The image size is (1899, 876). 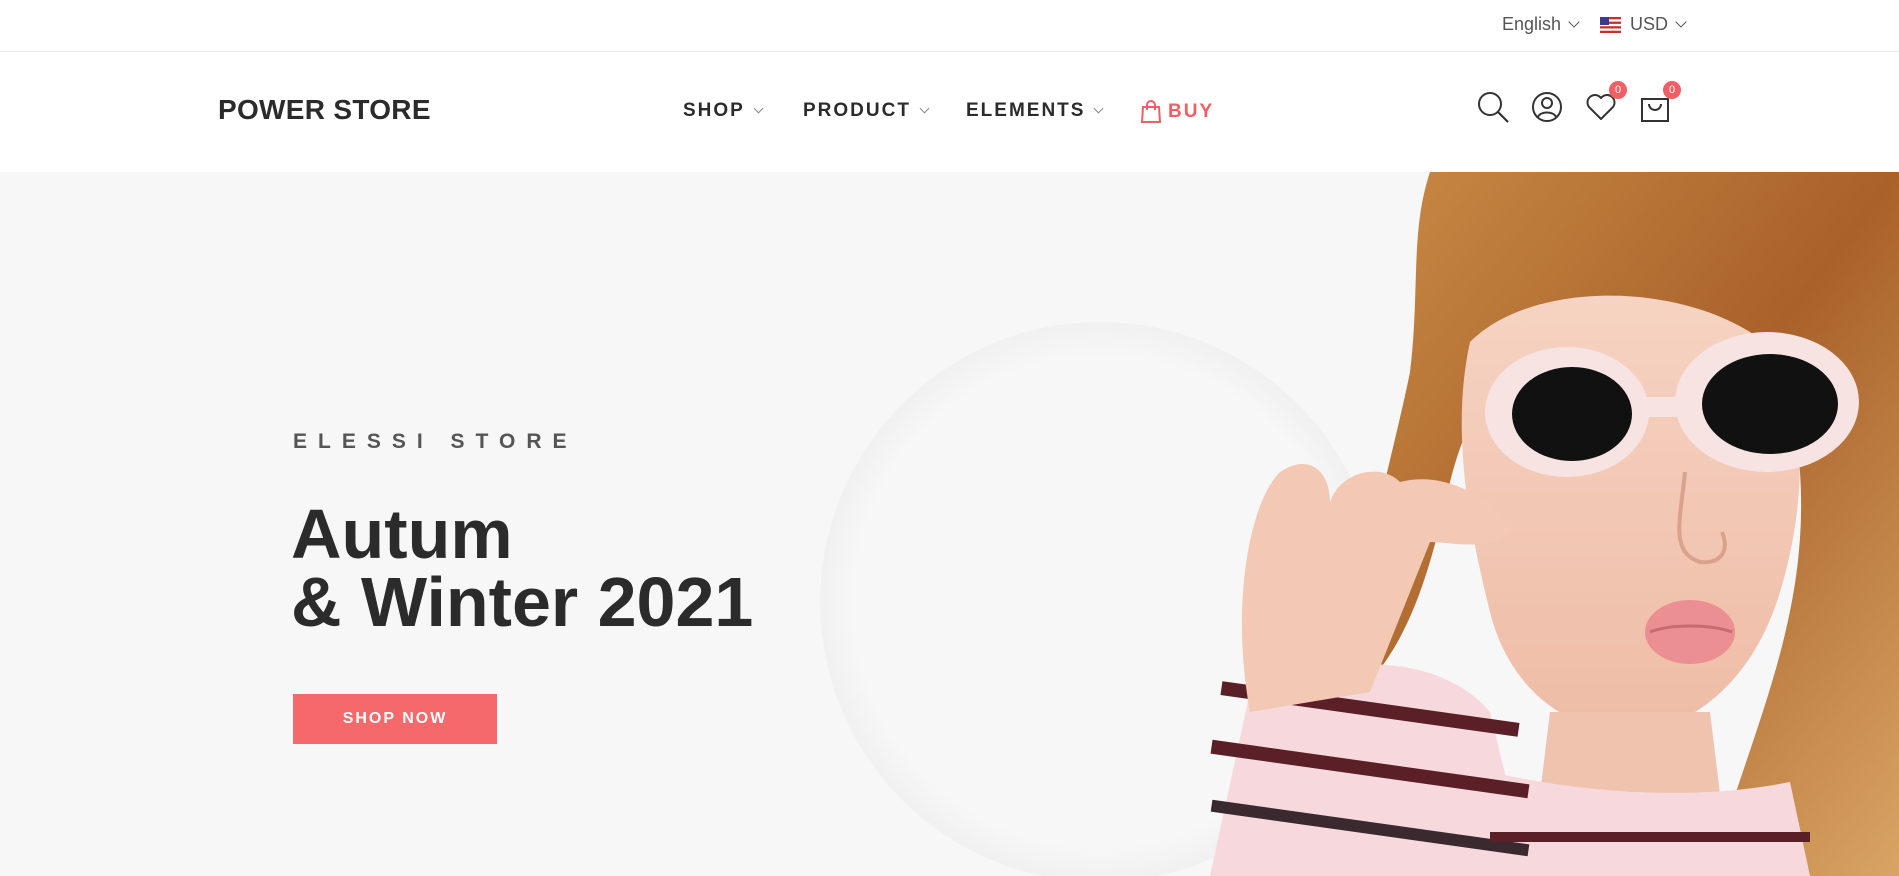 I want to click on user-icon, so click(x=1547, y=107).